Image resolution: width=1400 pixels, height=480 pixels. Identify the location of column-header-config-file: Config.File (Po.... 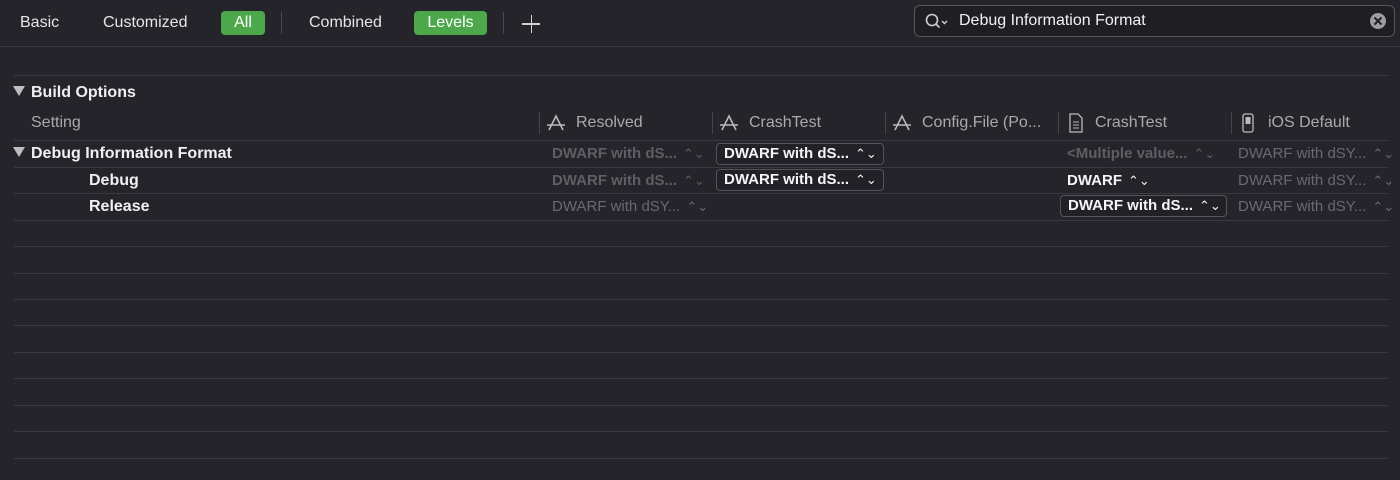
(981, 123).